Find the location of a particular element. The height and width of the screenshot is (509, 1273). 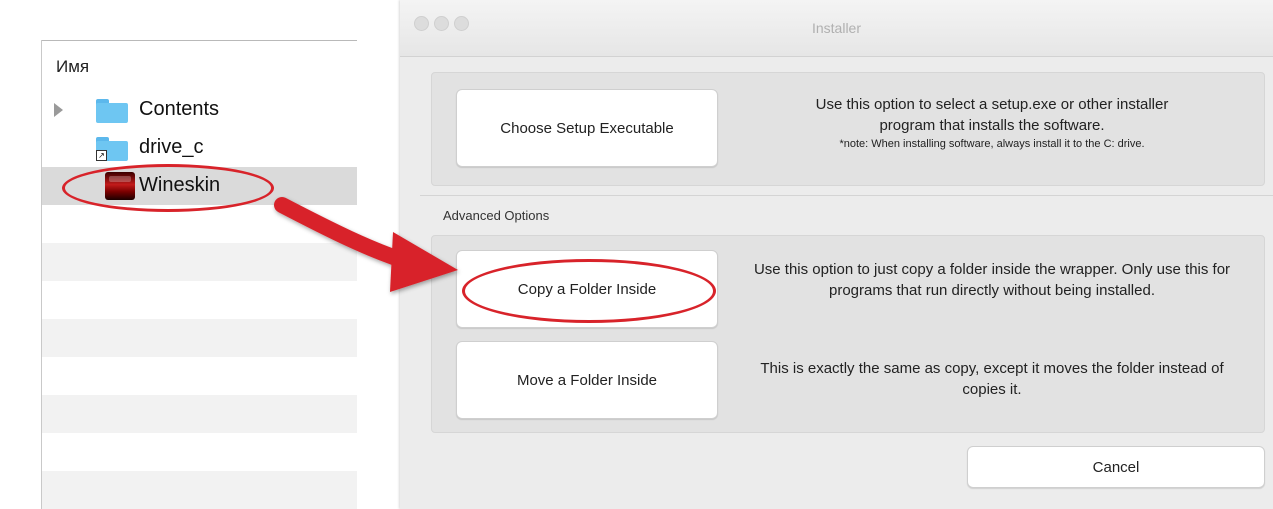

move-folder-inside-button: Move a Folder Inside is located at coordinates (587, 380).